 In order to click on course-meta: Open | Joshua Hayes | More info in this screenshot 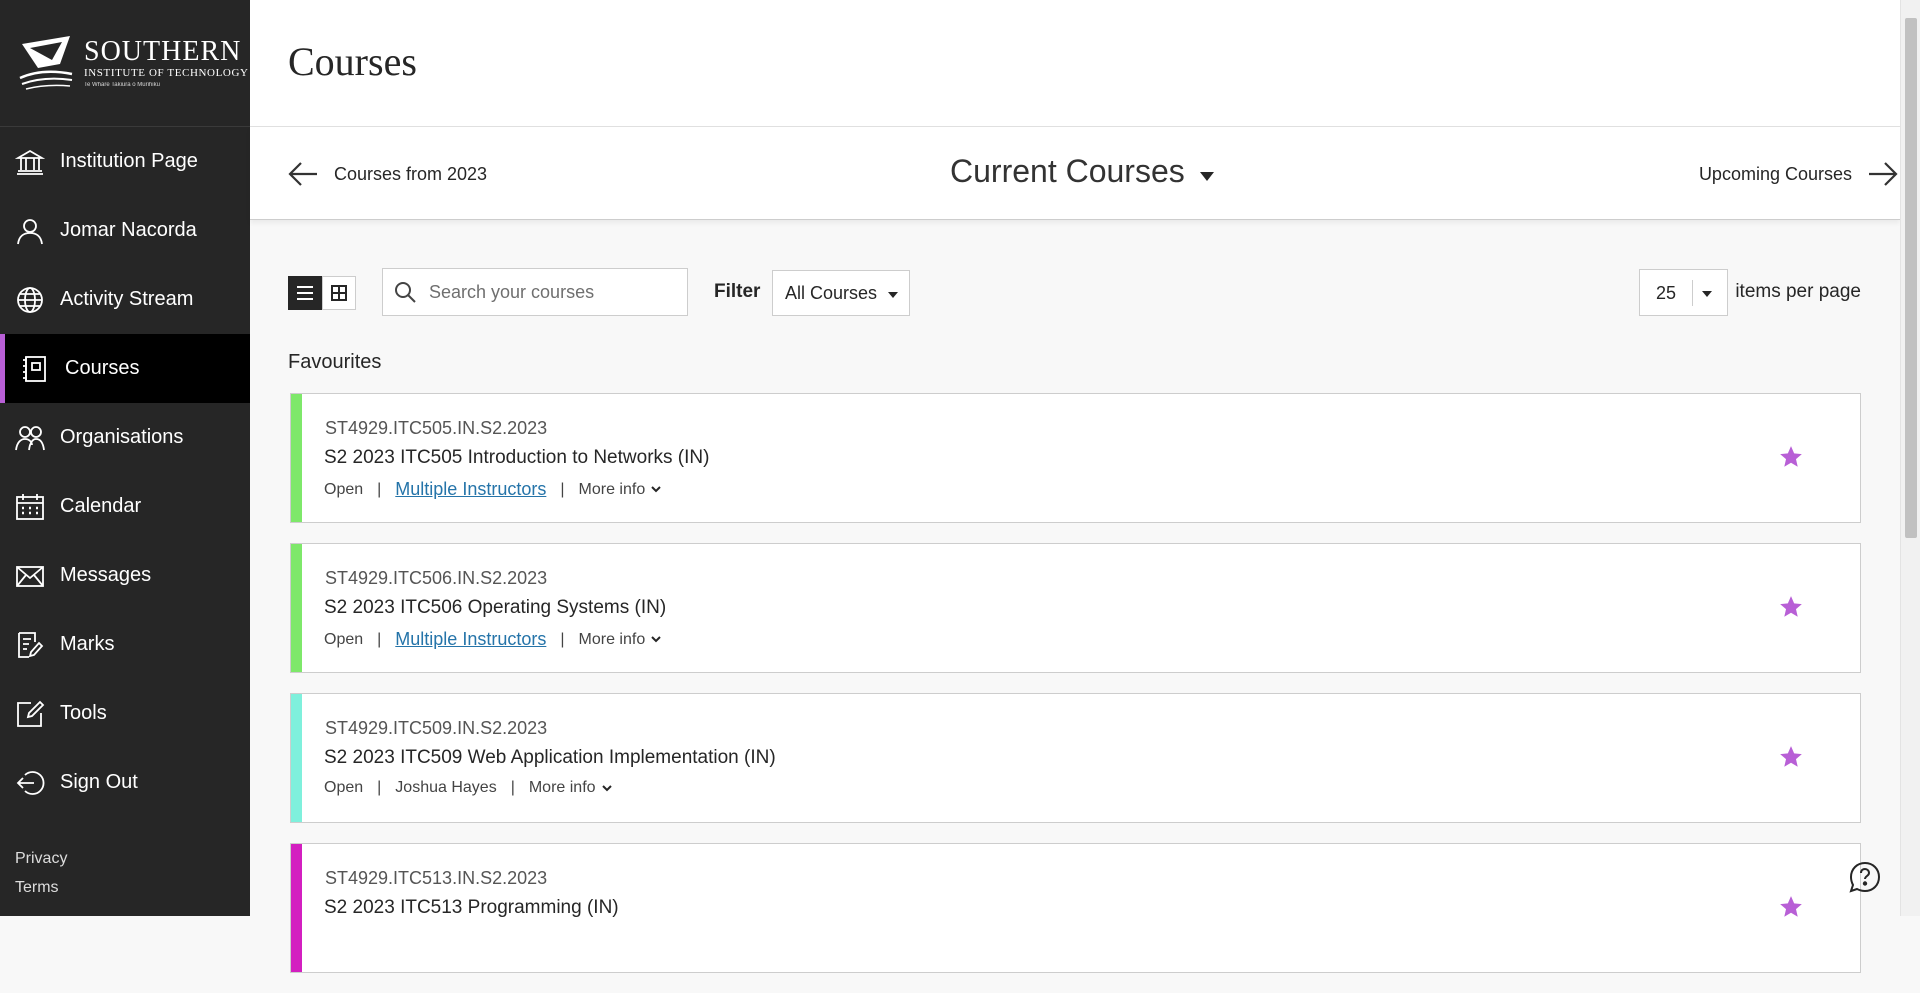, I will do `click(468, 788)`.